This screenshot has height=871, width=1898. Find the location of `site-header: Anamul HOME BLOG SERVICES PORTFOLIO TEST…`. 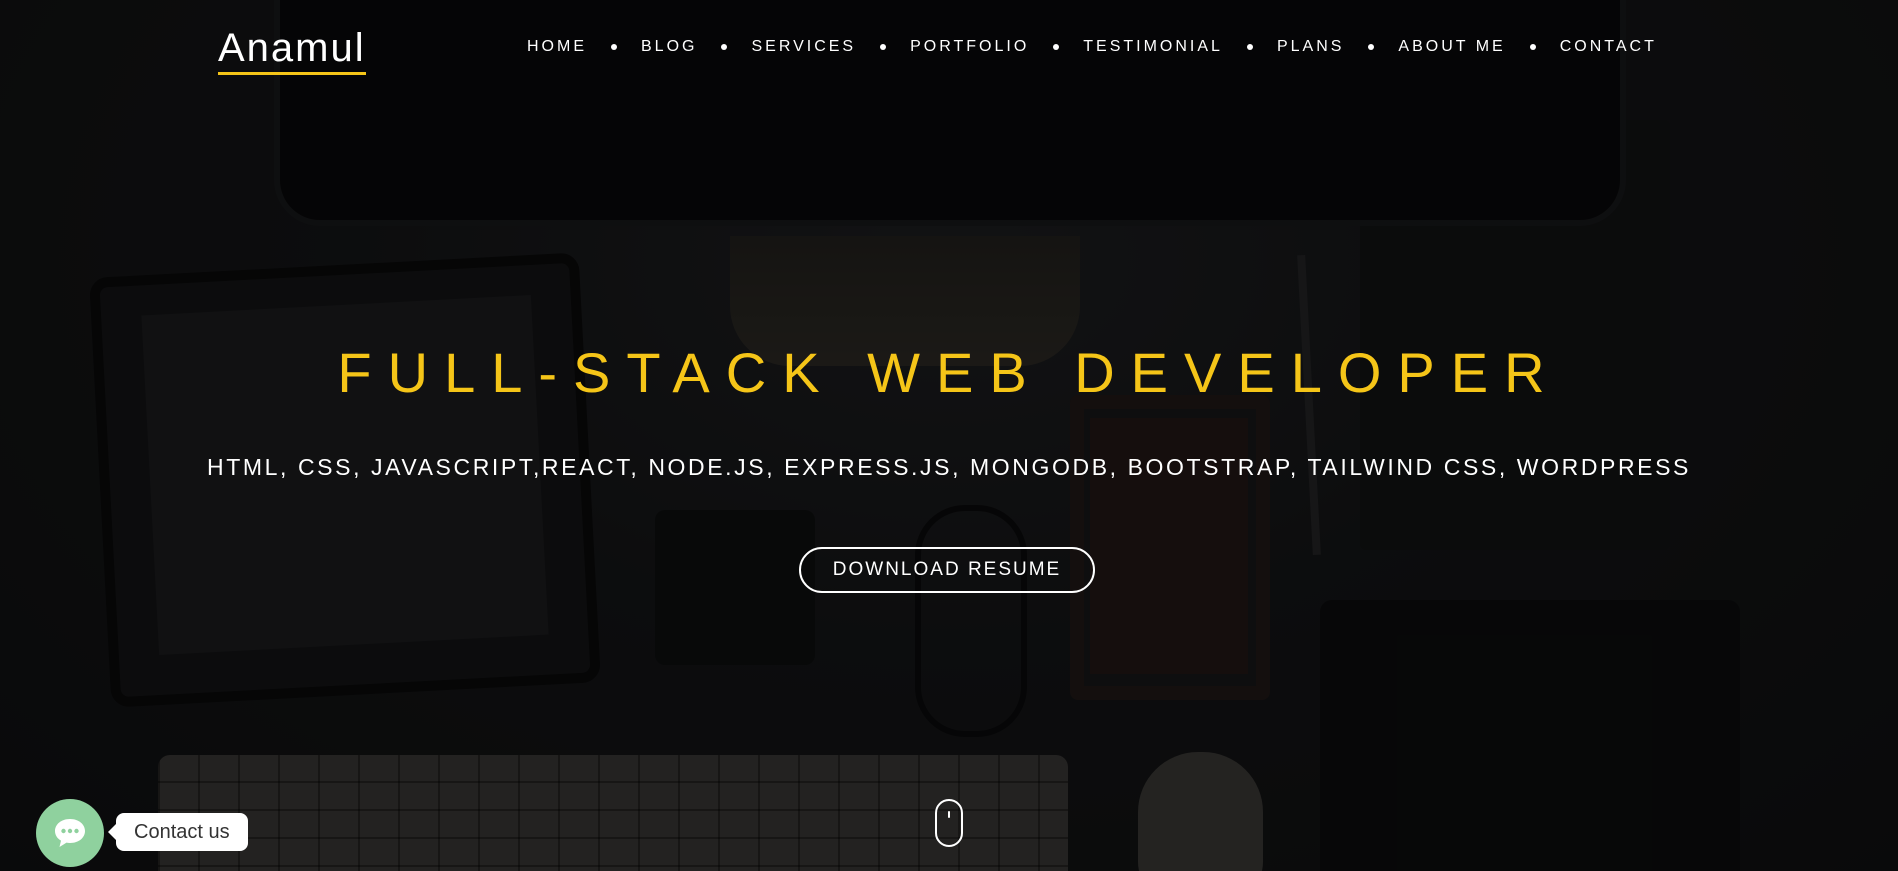

site-header: Anamul HOME BLOG SERVICES PORTFOLIO TEST… is located at coordinates (949, 50).